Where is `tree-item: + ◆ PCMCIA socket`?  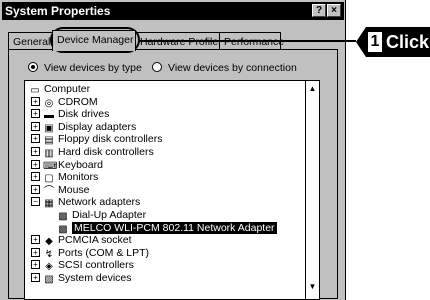
tree-item: + ◆ PCMCIA socket is located at coordinates (81, 241).